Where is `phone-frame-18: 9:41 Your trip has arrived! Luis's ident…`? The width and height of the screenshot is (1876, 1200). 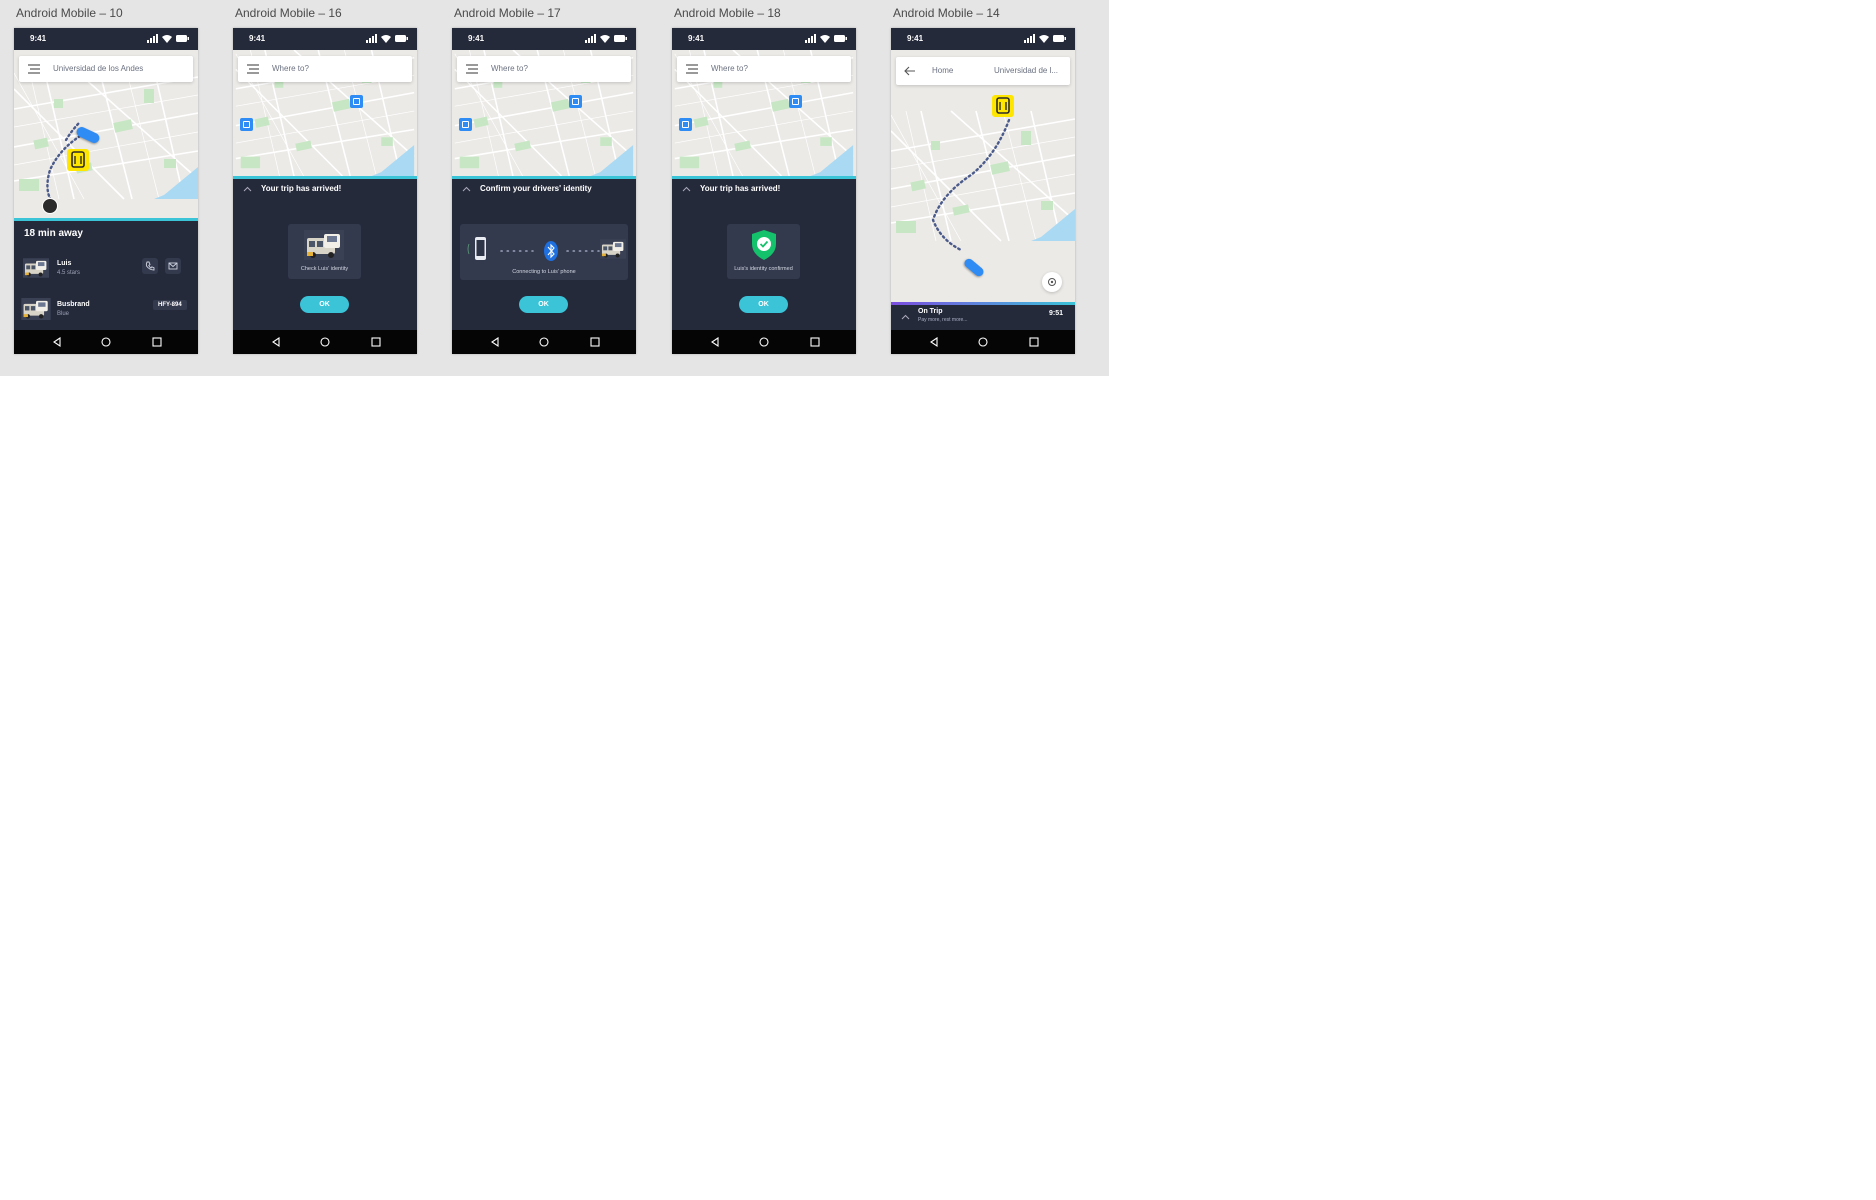
phone-frame-18: 9:41 Your trip has arrived! Luis's ident… is located at coordinates (764, 191).